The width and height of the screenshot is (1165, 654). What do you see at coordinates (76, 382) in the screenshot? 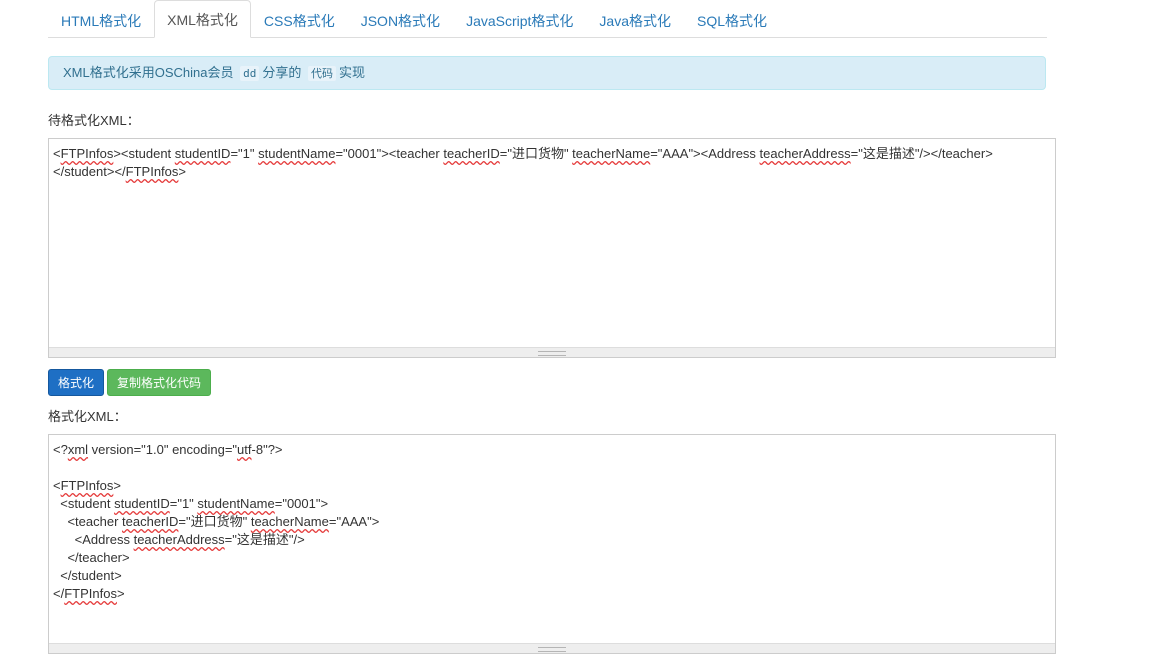
I see `format-button: 格式化` at bounding box center [76, 382].